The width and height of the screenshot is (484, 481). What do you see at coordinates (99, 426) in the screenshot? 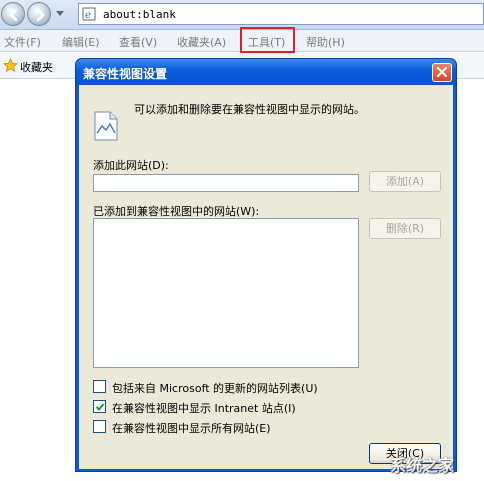
I see `all-sites-checkbox` at bounding box center [99, 426].